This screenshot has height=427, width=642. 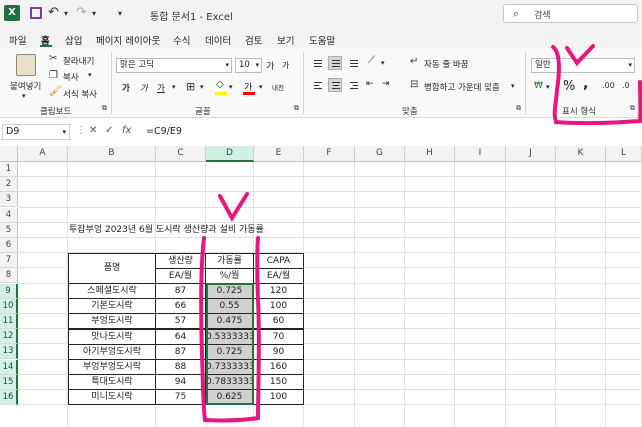 I want to click on format-painter-button: 서식 복사, so click(x=80, y=94).